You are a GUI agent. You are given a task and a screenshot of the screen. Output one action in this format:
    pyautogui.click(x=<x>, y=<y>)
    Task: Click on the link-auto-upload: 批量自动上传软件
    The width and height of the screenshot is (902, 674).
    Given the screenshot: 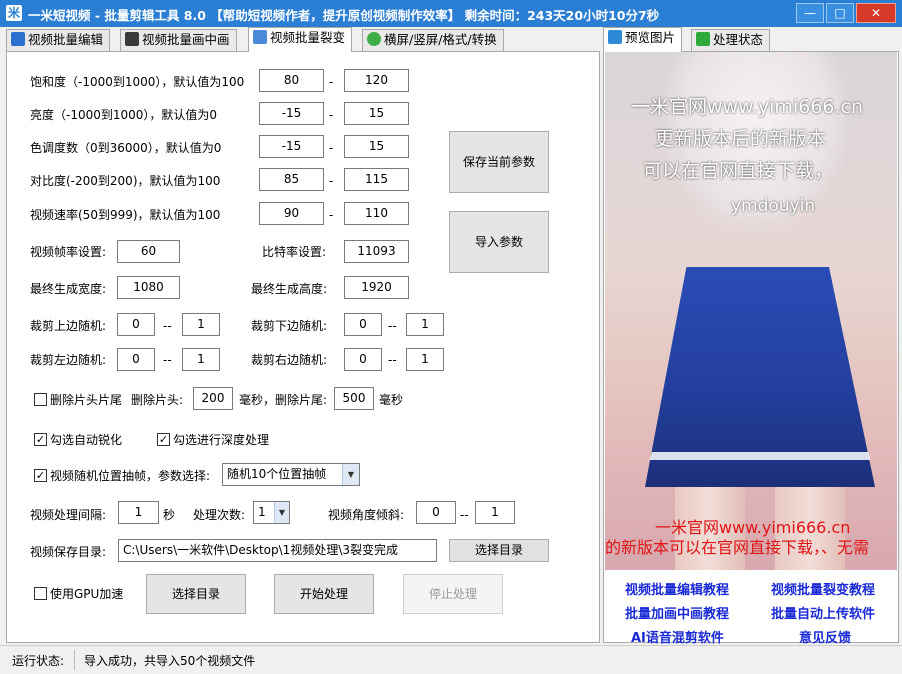 What is the action you would take?
    pyautogui.click(x=823, y=612)
    